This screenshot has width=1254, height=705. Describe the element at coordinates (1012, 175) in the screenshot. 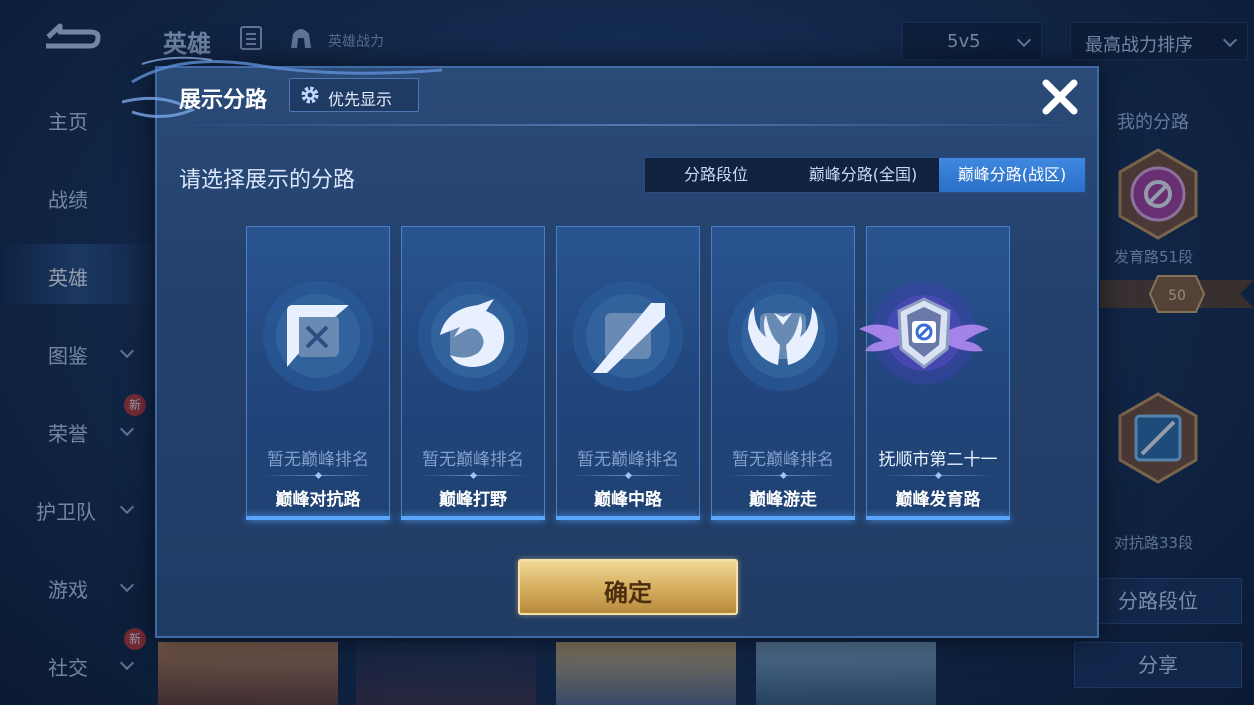

I see `tab-peak-lane-region: 巅峰分路(战区)` at that location.